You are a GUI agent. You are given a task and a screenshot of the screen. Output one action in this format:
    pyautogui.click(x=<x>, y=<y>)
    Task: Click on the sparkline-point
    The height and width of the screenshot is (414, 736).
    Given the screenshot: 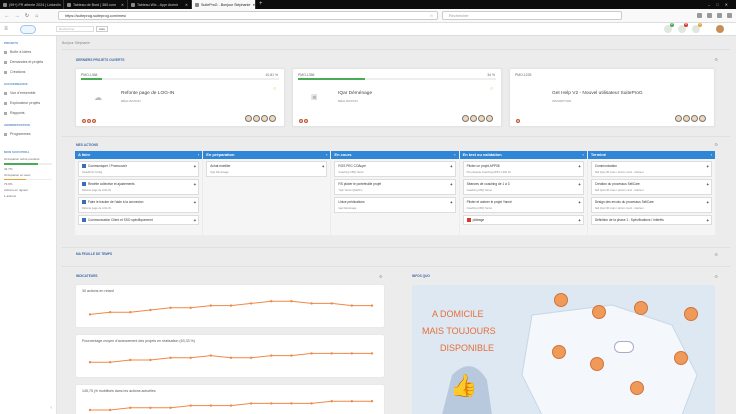 What is the action you would take?
    pyautogui.click(x=150, y=360)
    